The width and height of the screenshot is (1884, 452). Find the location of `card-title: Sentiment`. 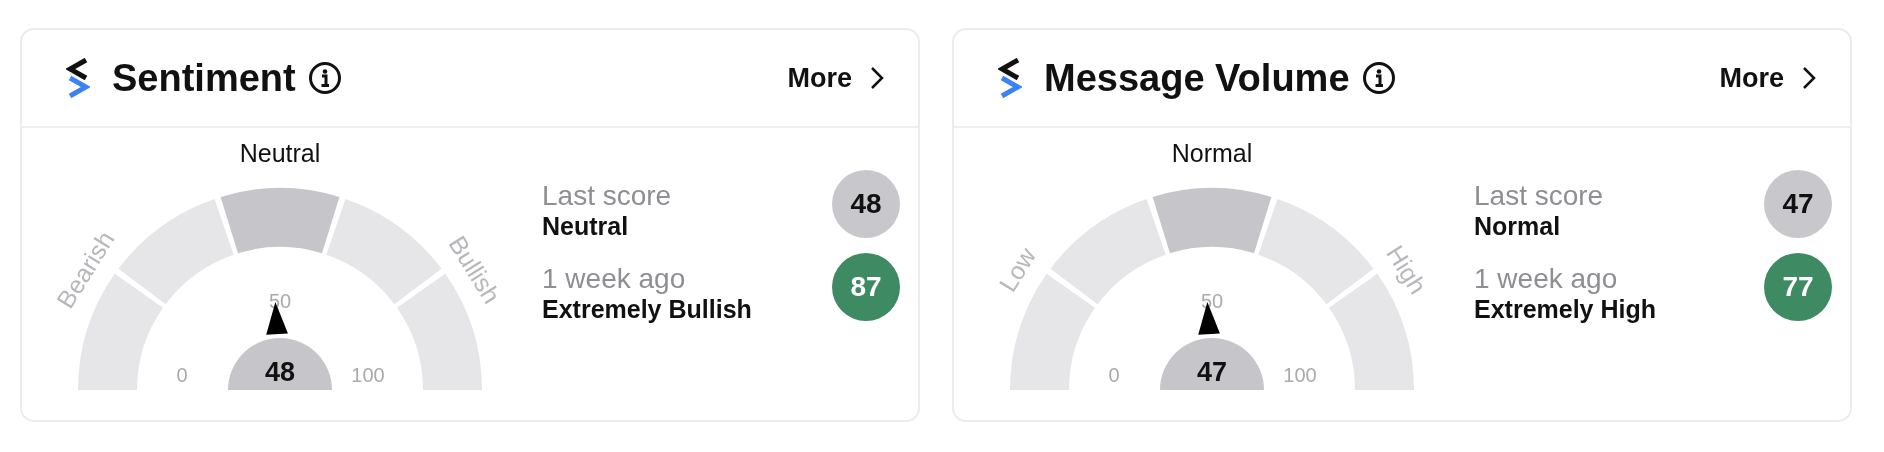

card-title: Sentiment is located at coordinates (204, 78).